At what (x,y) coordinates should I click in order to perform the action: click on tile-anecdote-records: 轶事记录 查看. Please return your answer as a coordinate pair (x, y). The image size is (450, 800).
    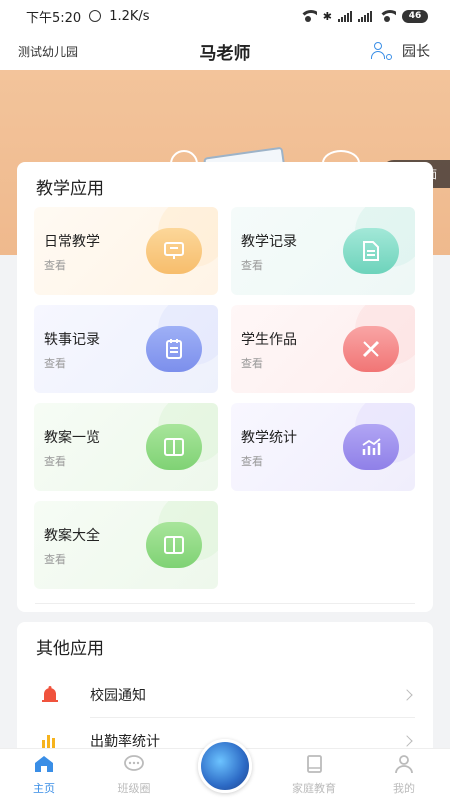
    Looking at the image, I should click on (126, 349).